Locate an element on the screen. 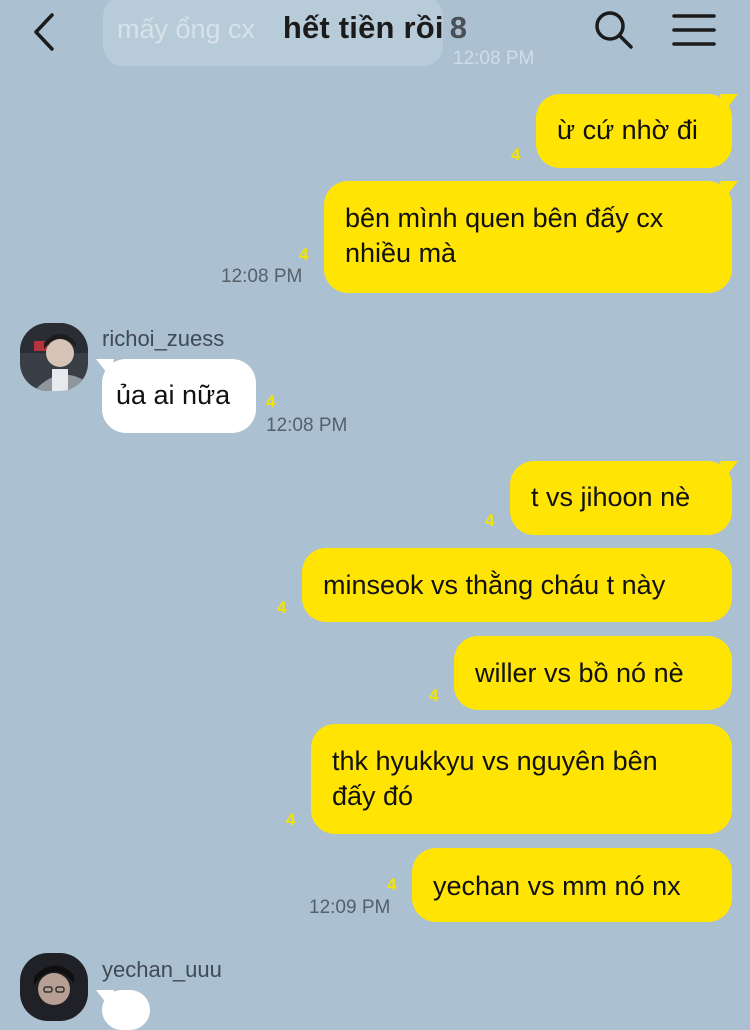 The height and width of the screenshot is (1030, 750). chat-header: mấy ổng cx 12:08 PM hết tiền rồi 8 is located at coordinates (375, 34).